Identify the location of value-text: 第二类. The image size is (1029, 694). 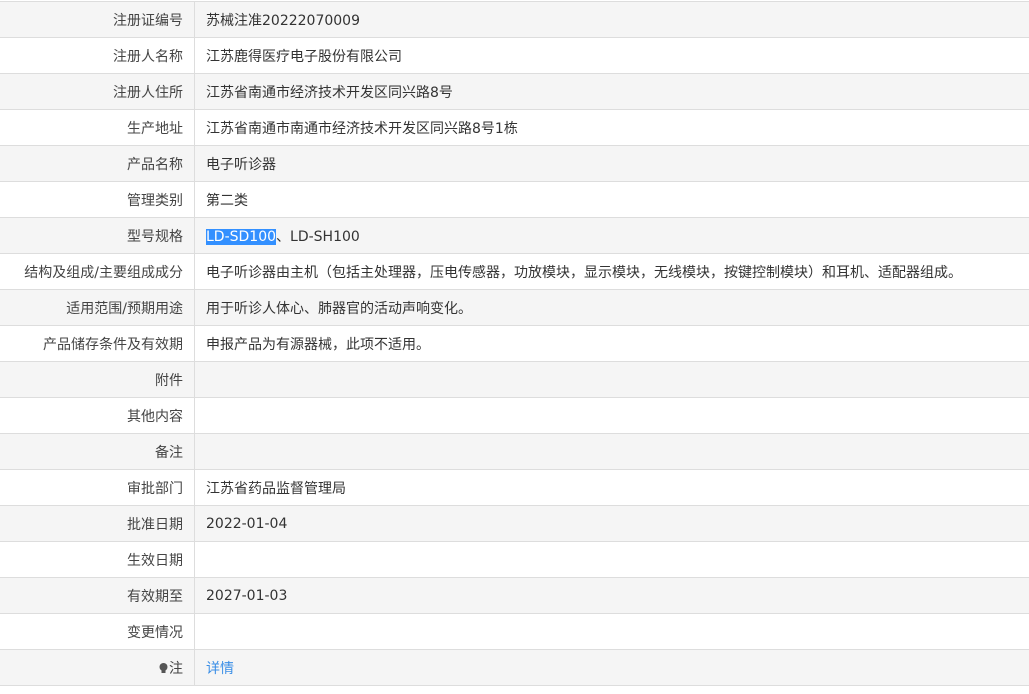
(227, 201).